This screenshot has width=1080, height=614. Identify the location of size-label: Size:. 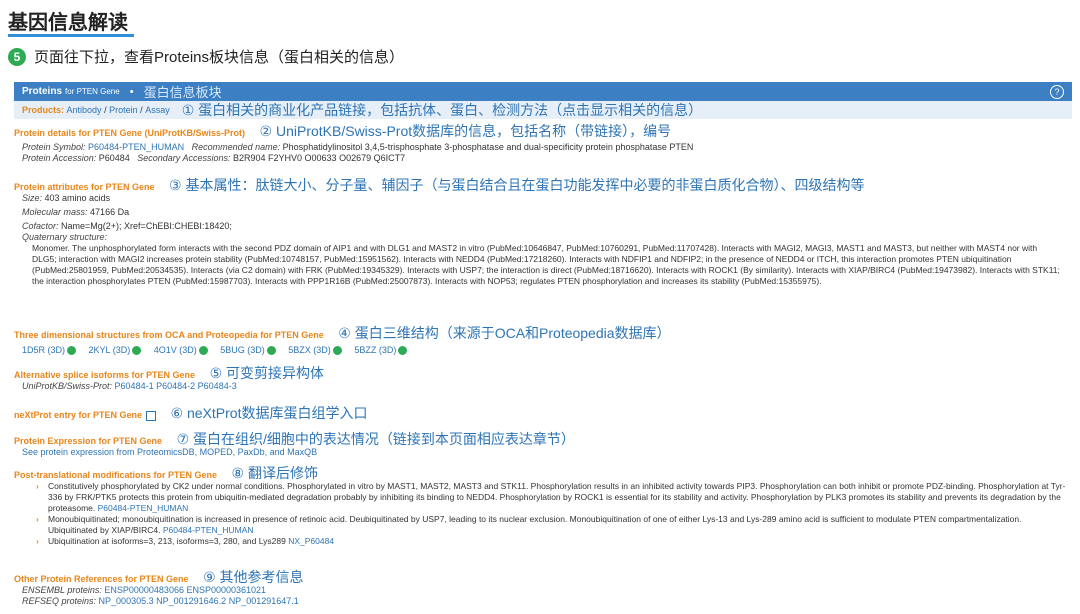
(32, 198).